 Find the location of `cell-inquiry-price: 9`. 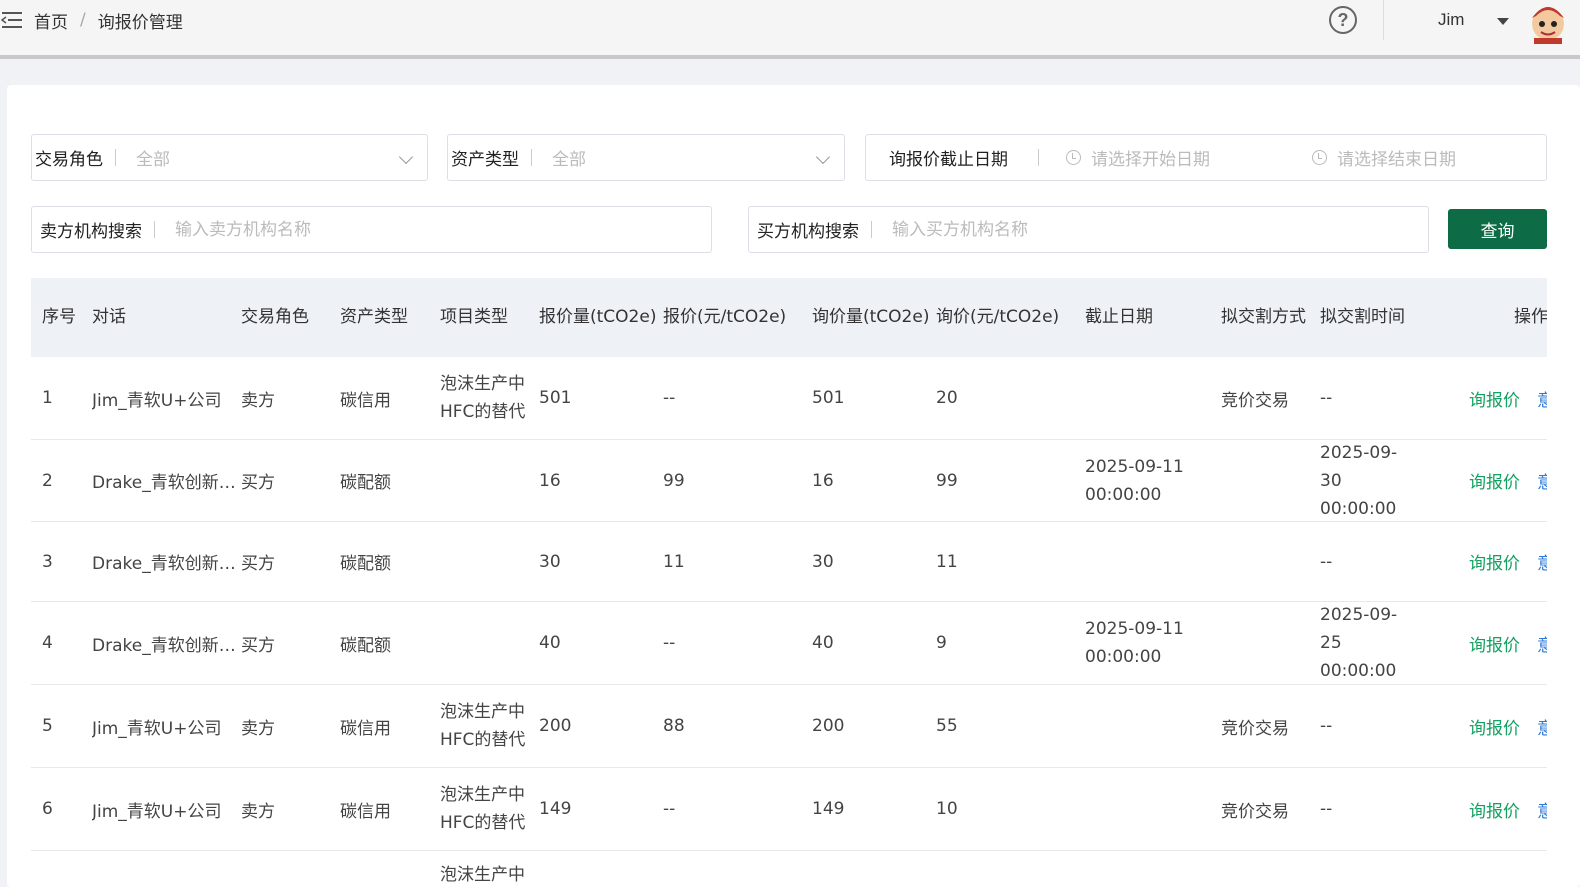

cell-inquiry-price: 9 is located at coordinates (941, 643).